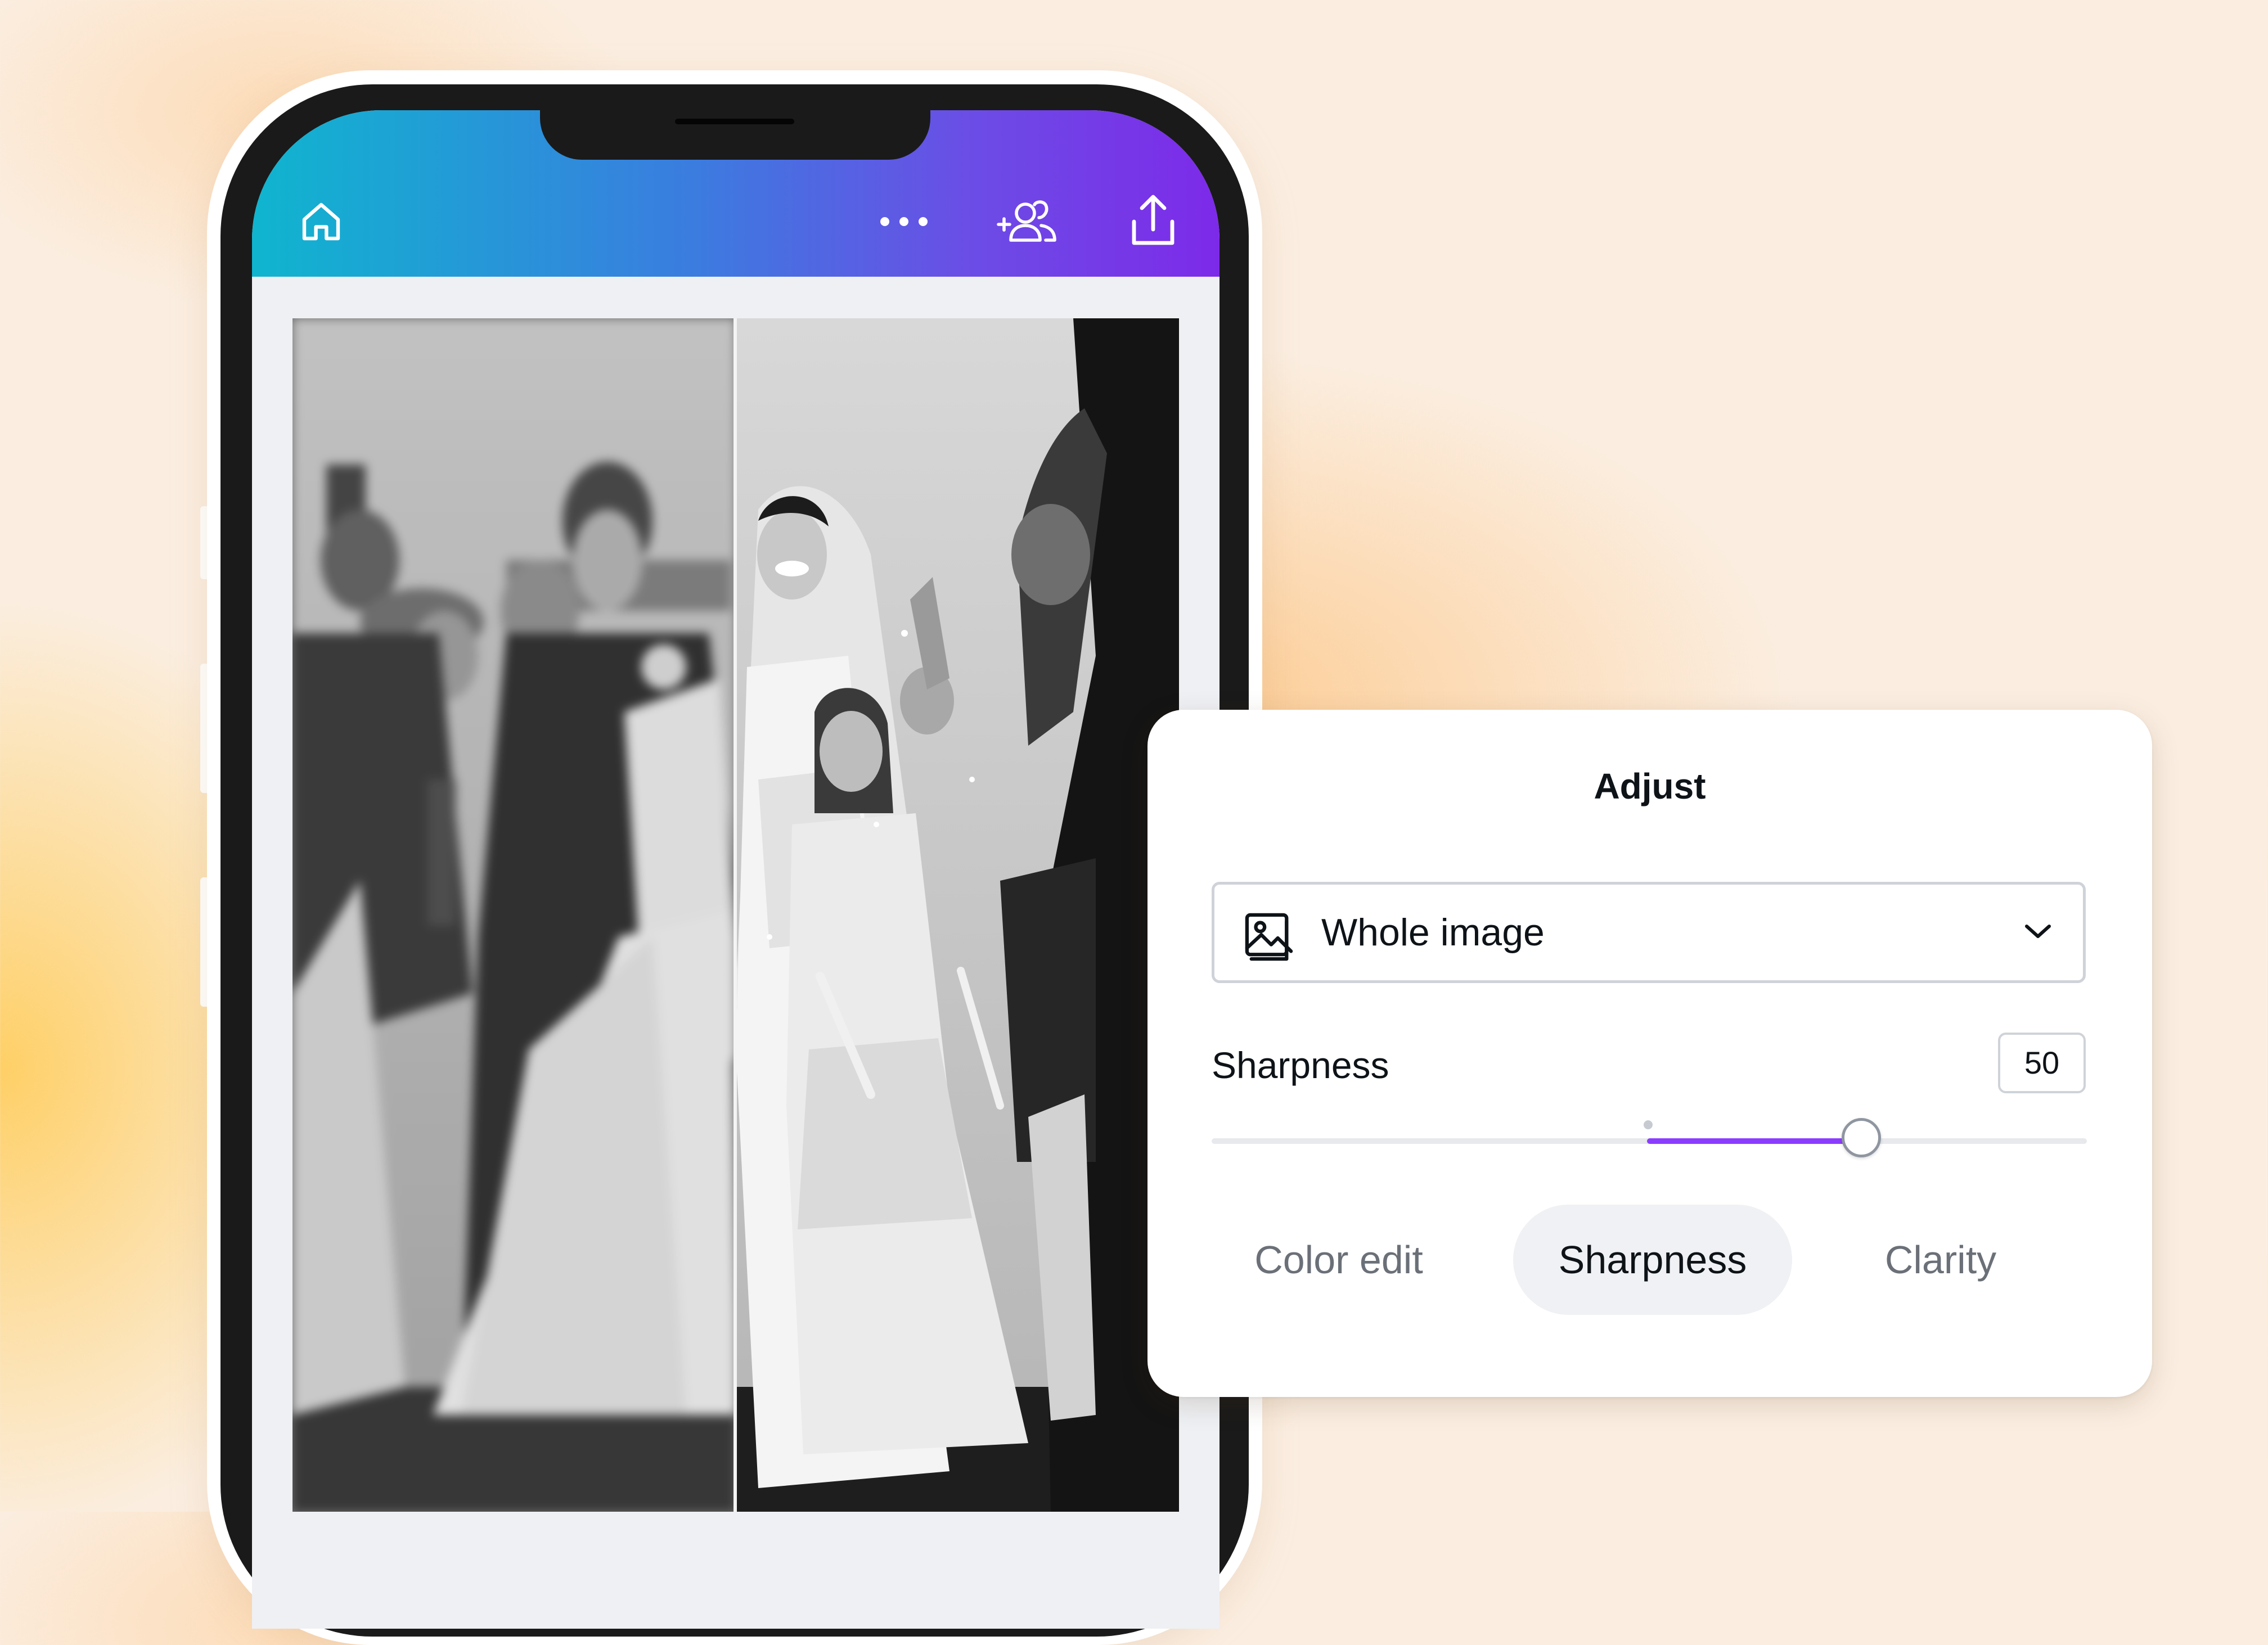 This screenshot has height=1645, width=2268. What do you see at coordinates (321, 222) in the screenshot?
I see `home-icon` at bounding box center [321, 222].